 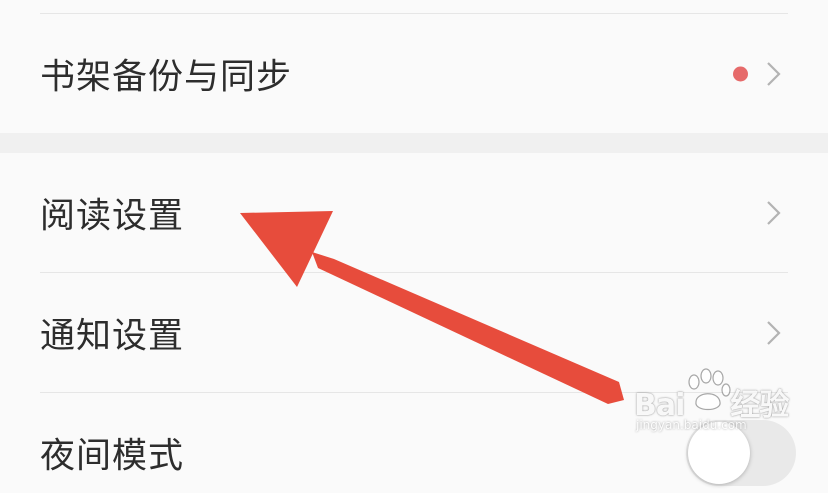 I want to click on arrow-head, so click(x=286, y=249).